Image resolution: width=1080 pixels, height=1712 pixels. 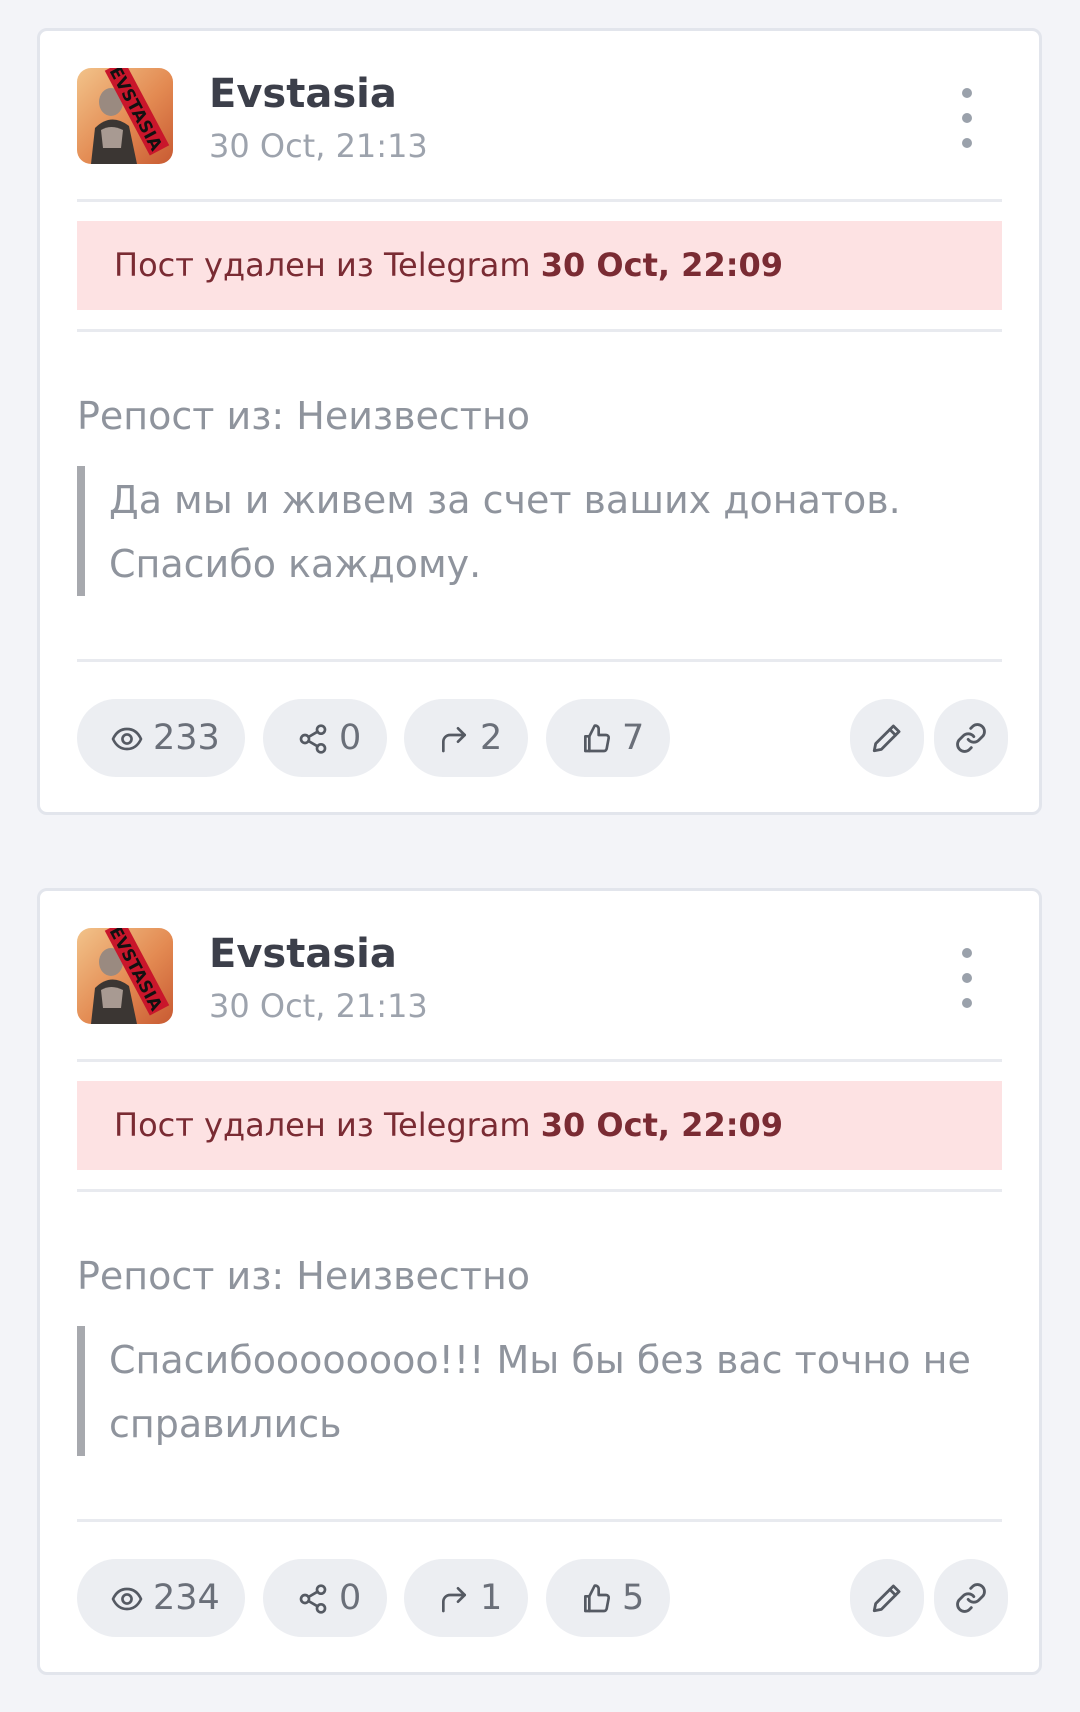 What do you see at coordinates (491, 738) in the screenshot?
I see `reposts-count: 2` at bounding box center [491, 738].